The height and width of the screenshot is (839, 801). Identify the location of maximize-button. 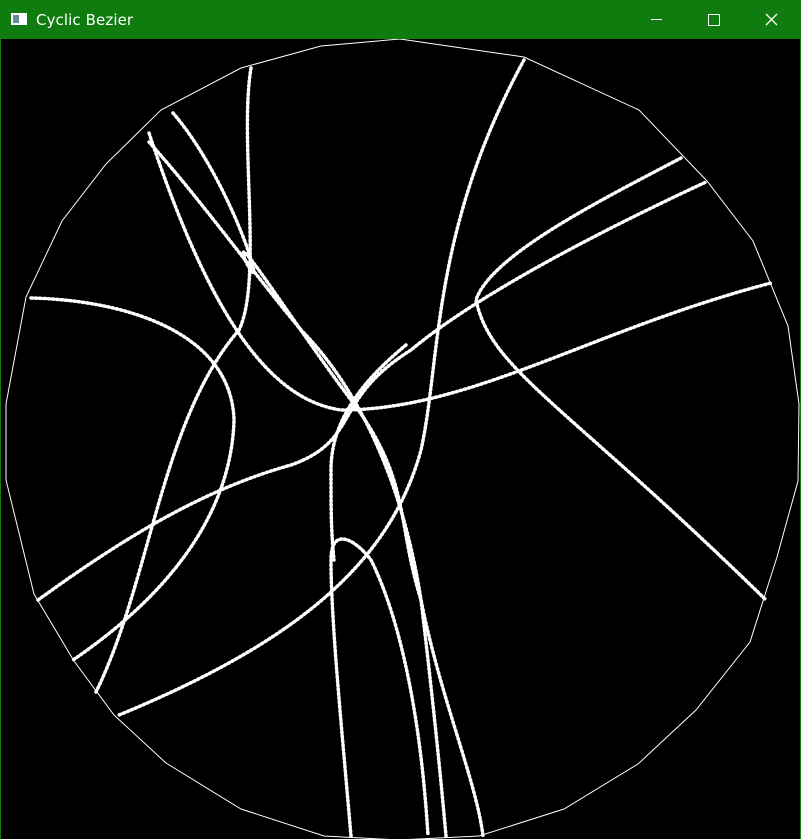
(714, 19).